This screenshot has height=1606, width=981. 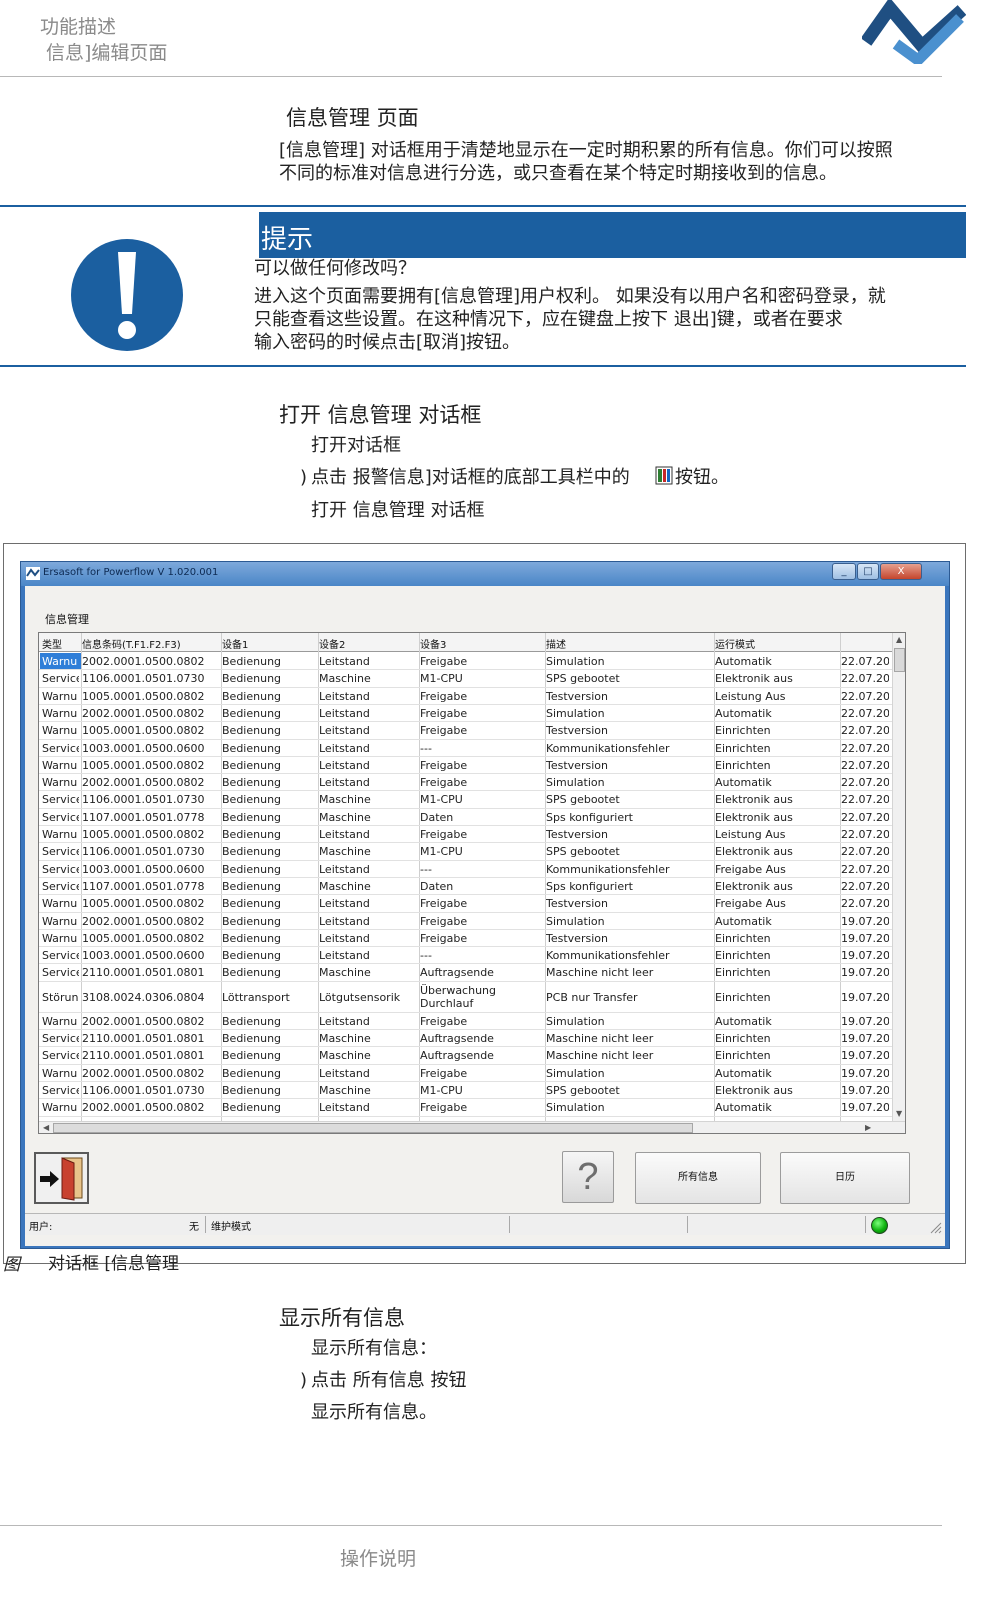 What do you see at coordinates (735, 643) in the screenshot?
I see `column-header: 运行模式` at bounding box center [735, 643].